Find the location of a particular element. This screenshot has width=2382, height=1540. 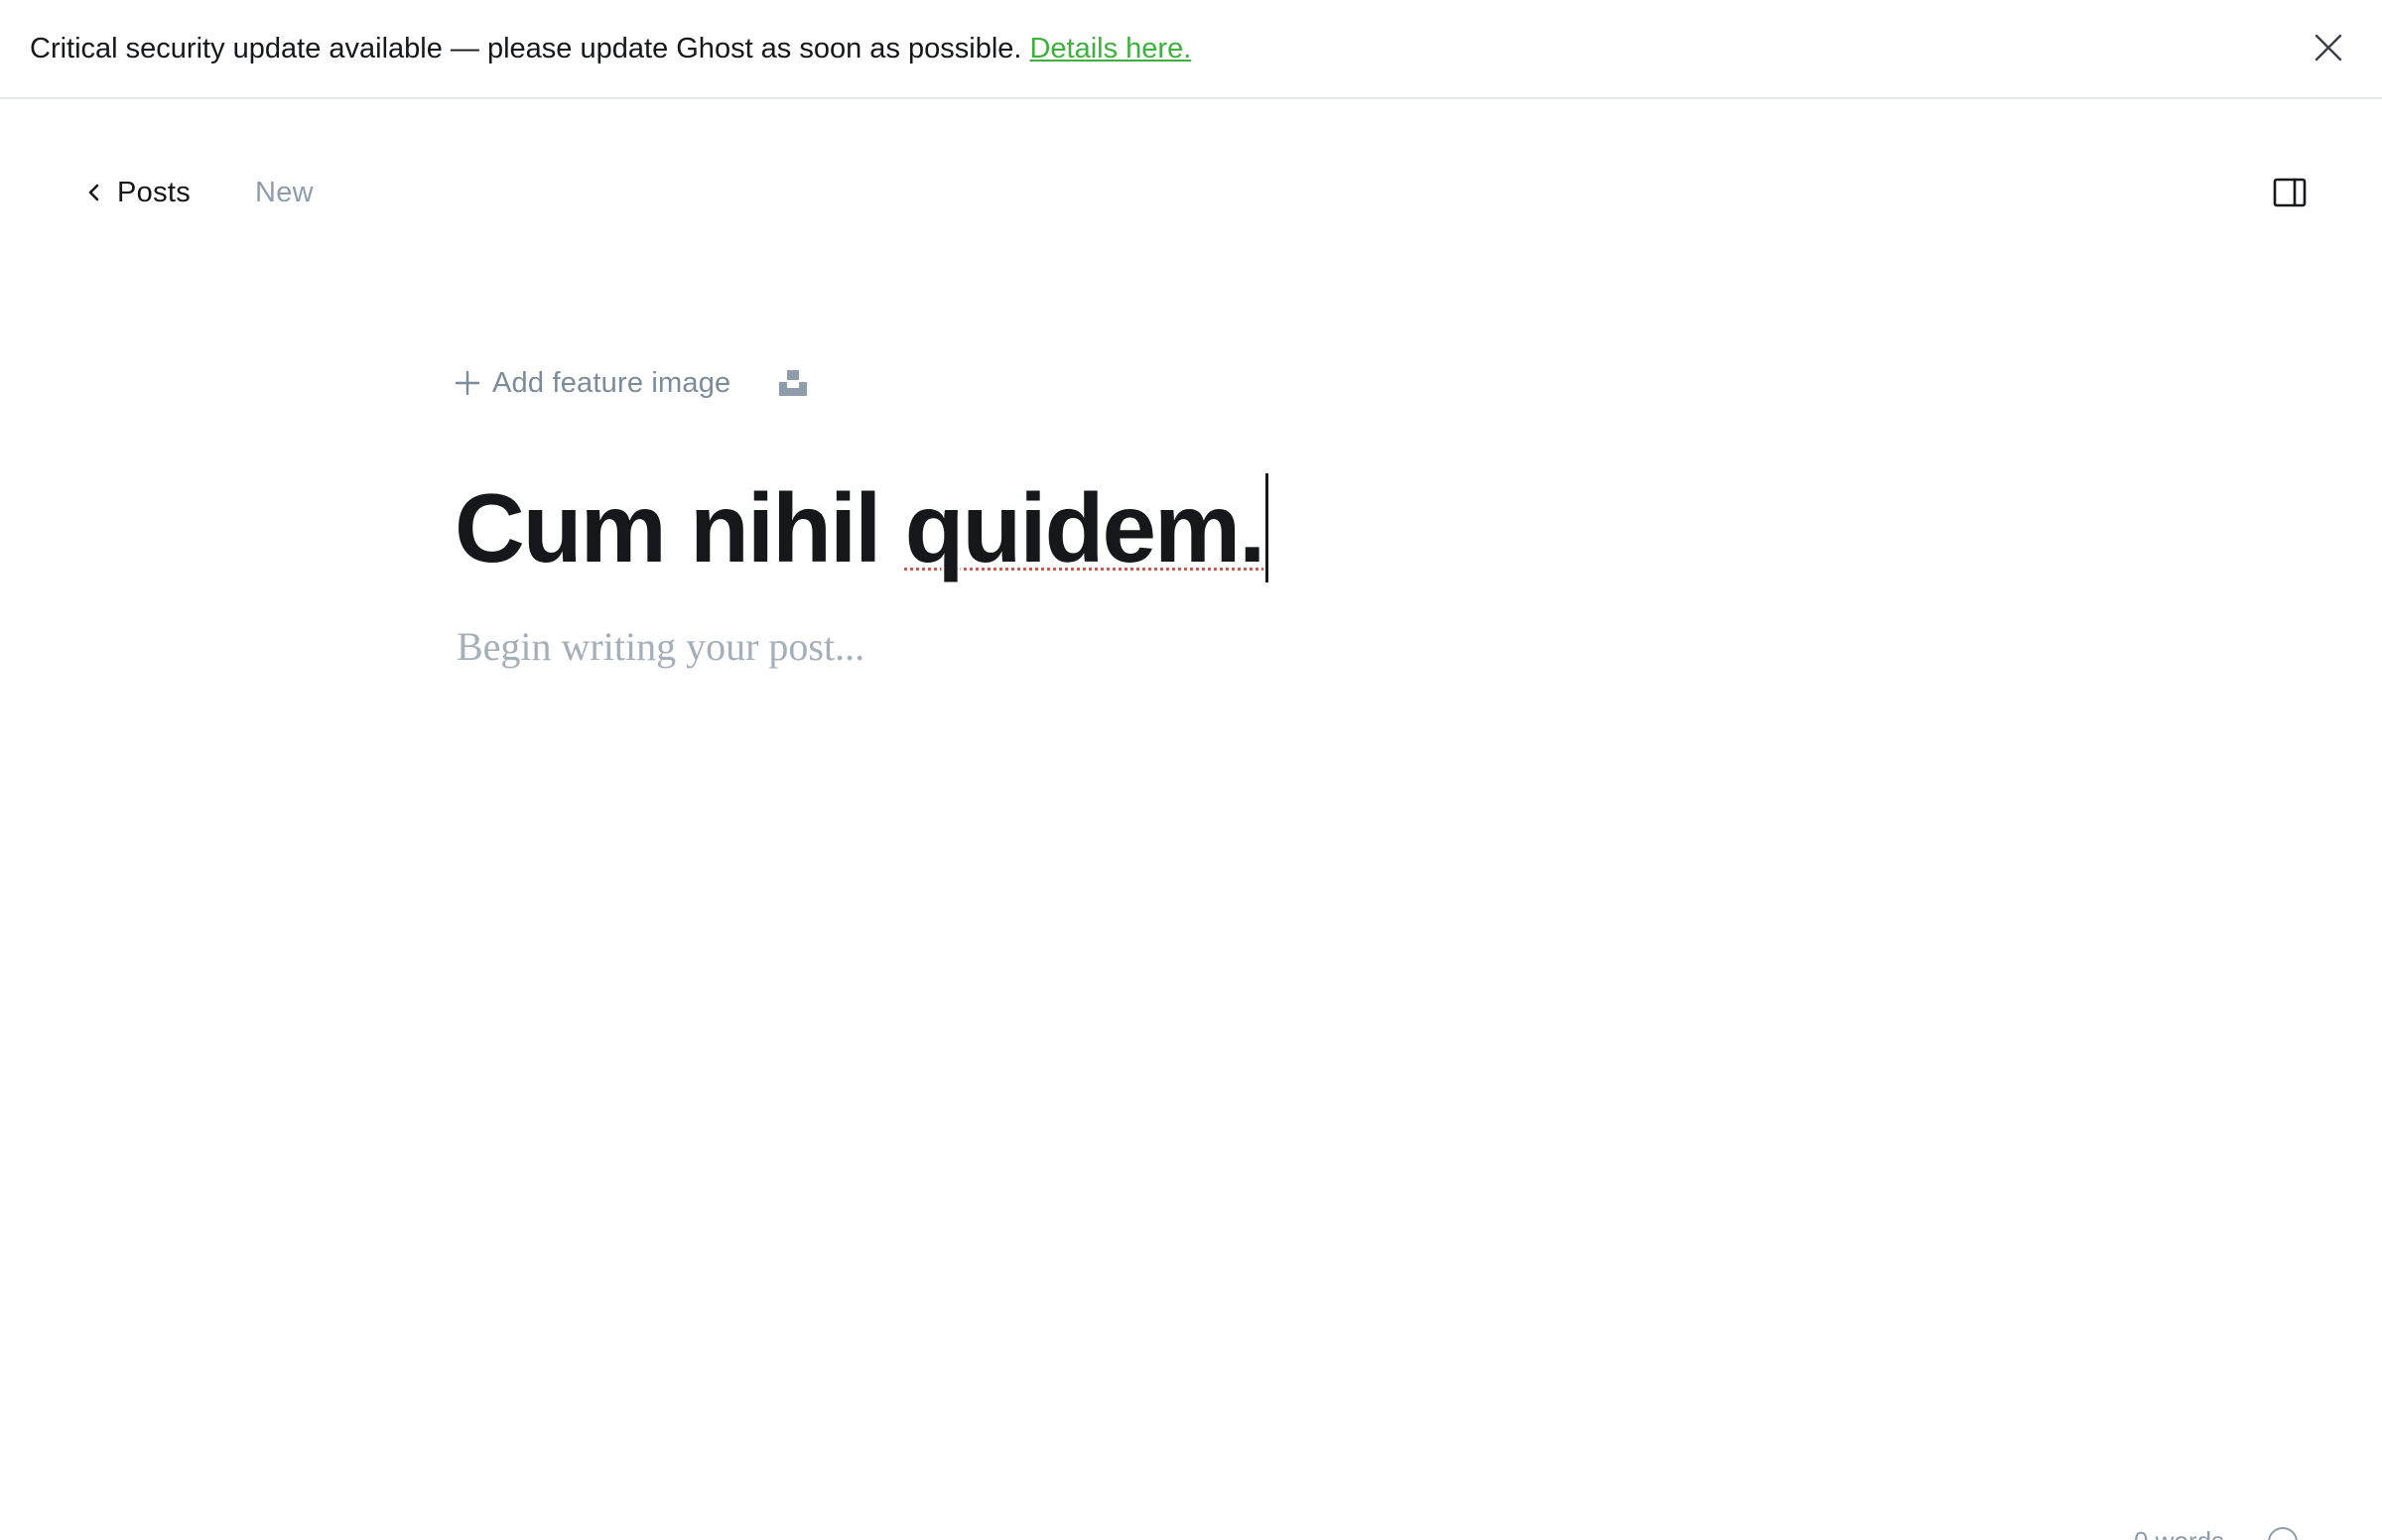

plus-icon is located at coordinates (467, 383).